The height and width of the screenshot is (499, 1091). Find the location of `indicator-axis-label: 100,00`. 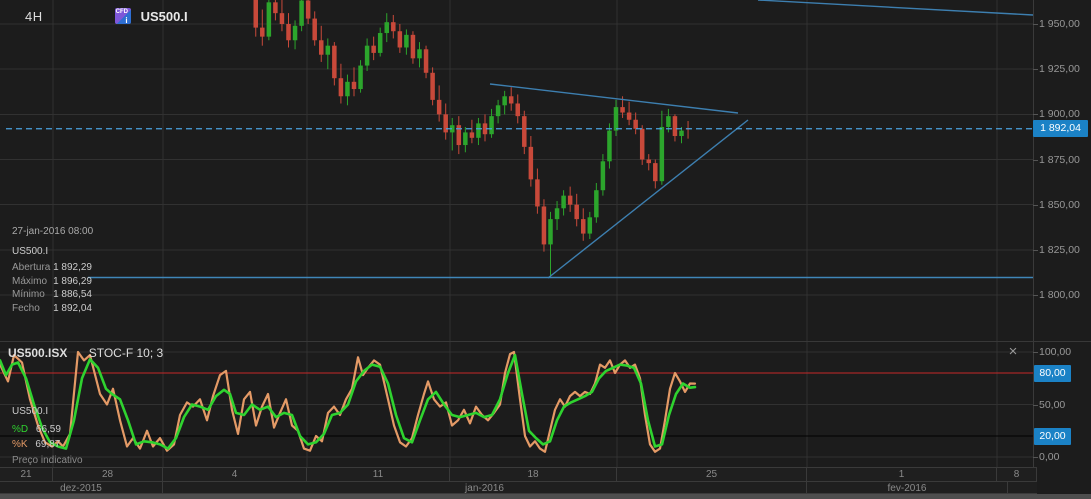

indicator-axis-label: 100,00 is located at coordinates (1055, 352).